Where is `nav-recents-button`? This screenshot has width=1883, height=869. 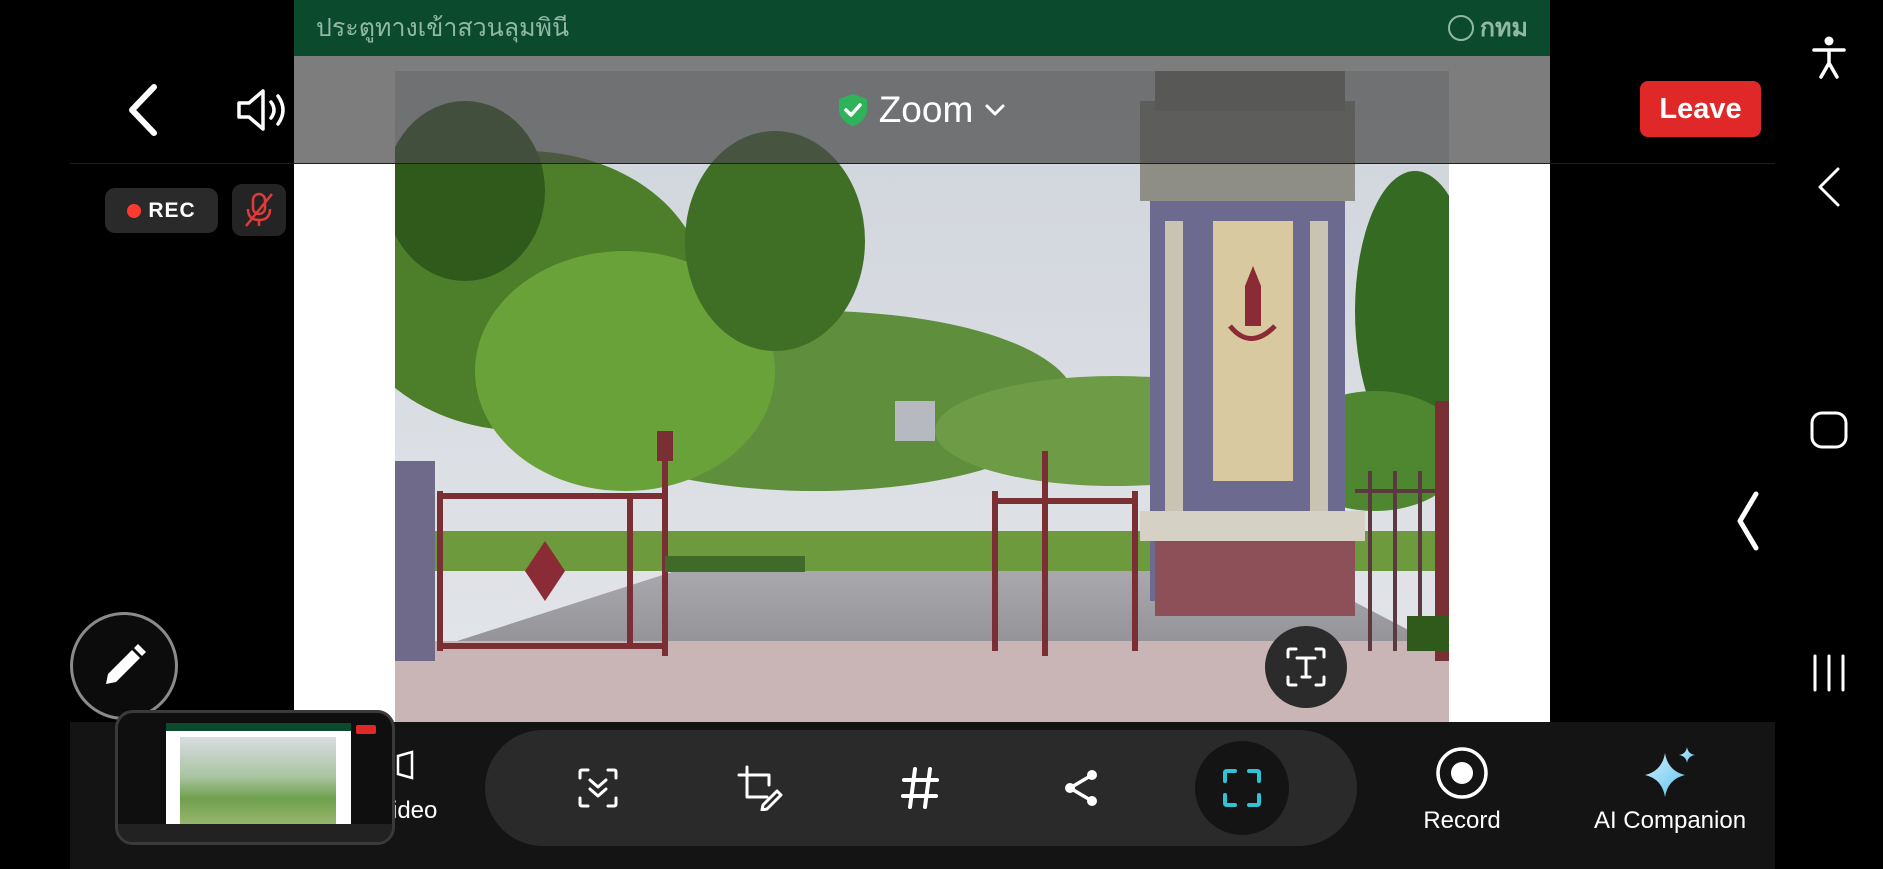 nav-recents-button is located at coordinates (1829, 673).